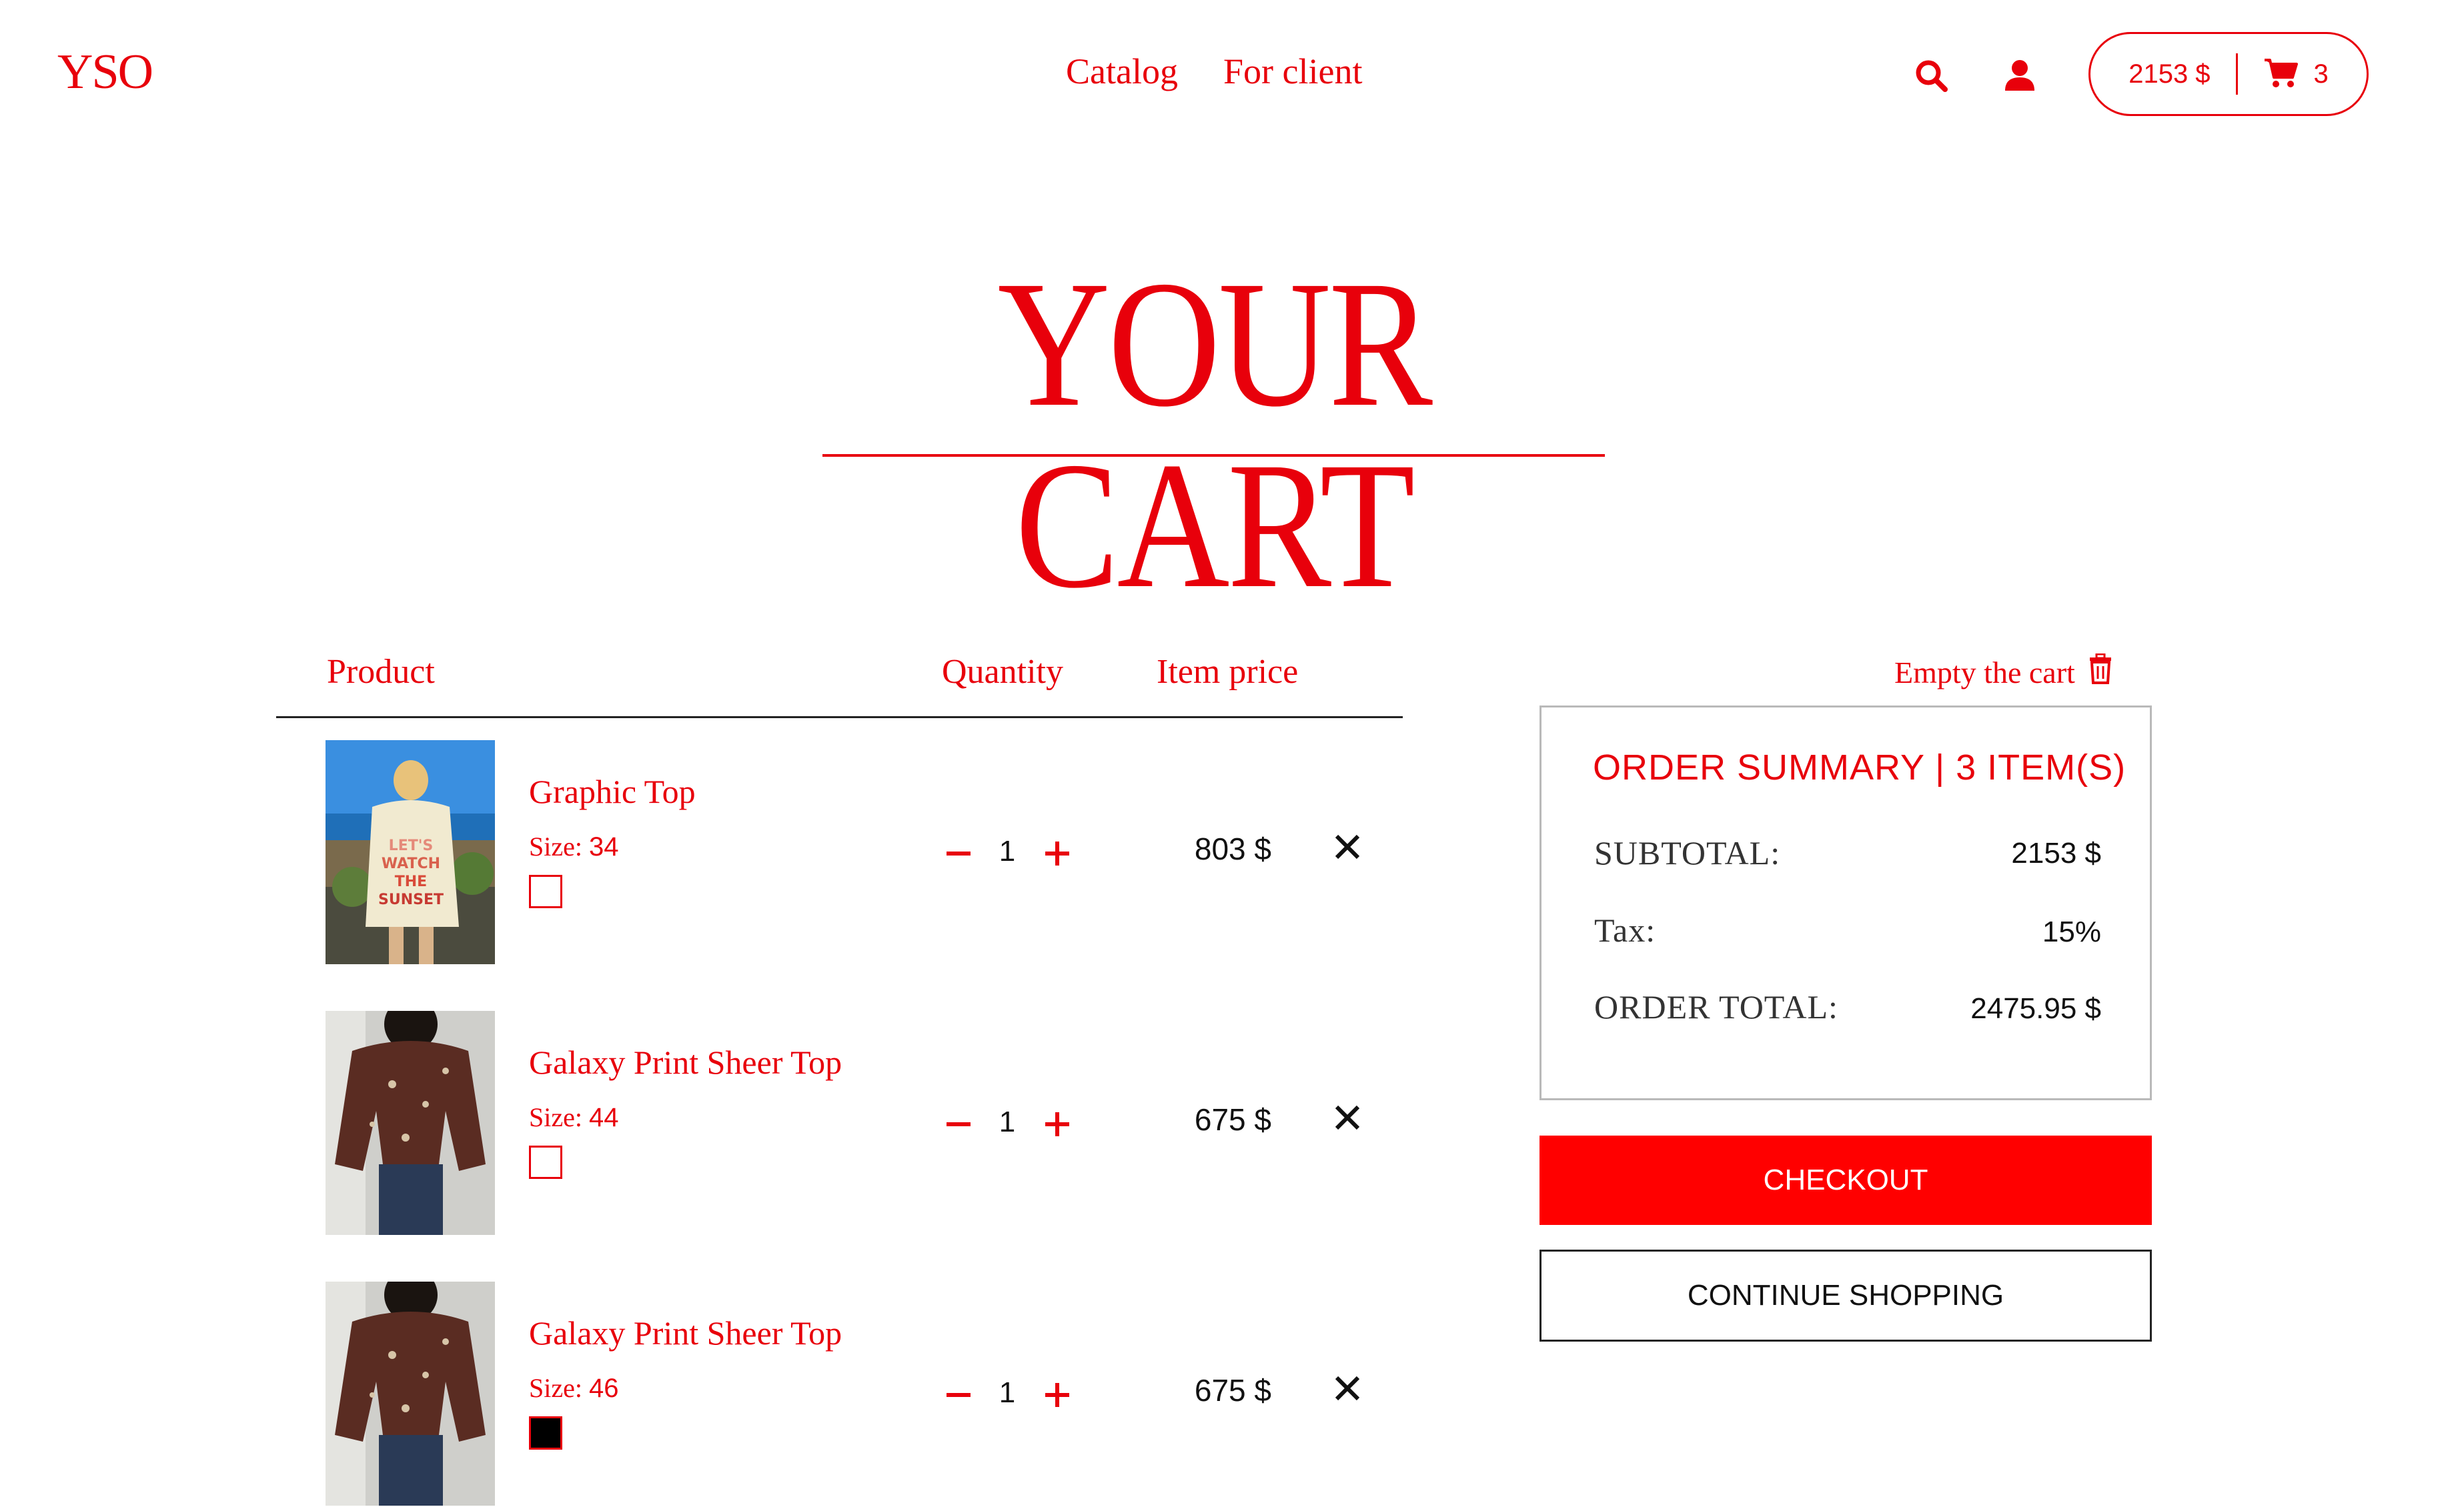 The width and height of the screenshot is (2464, 1507). What do you see at coordinates (1213, 455) in the screenshot?
I see `title-underline` at bounding box center [1213, 455].